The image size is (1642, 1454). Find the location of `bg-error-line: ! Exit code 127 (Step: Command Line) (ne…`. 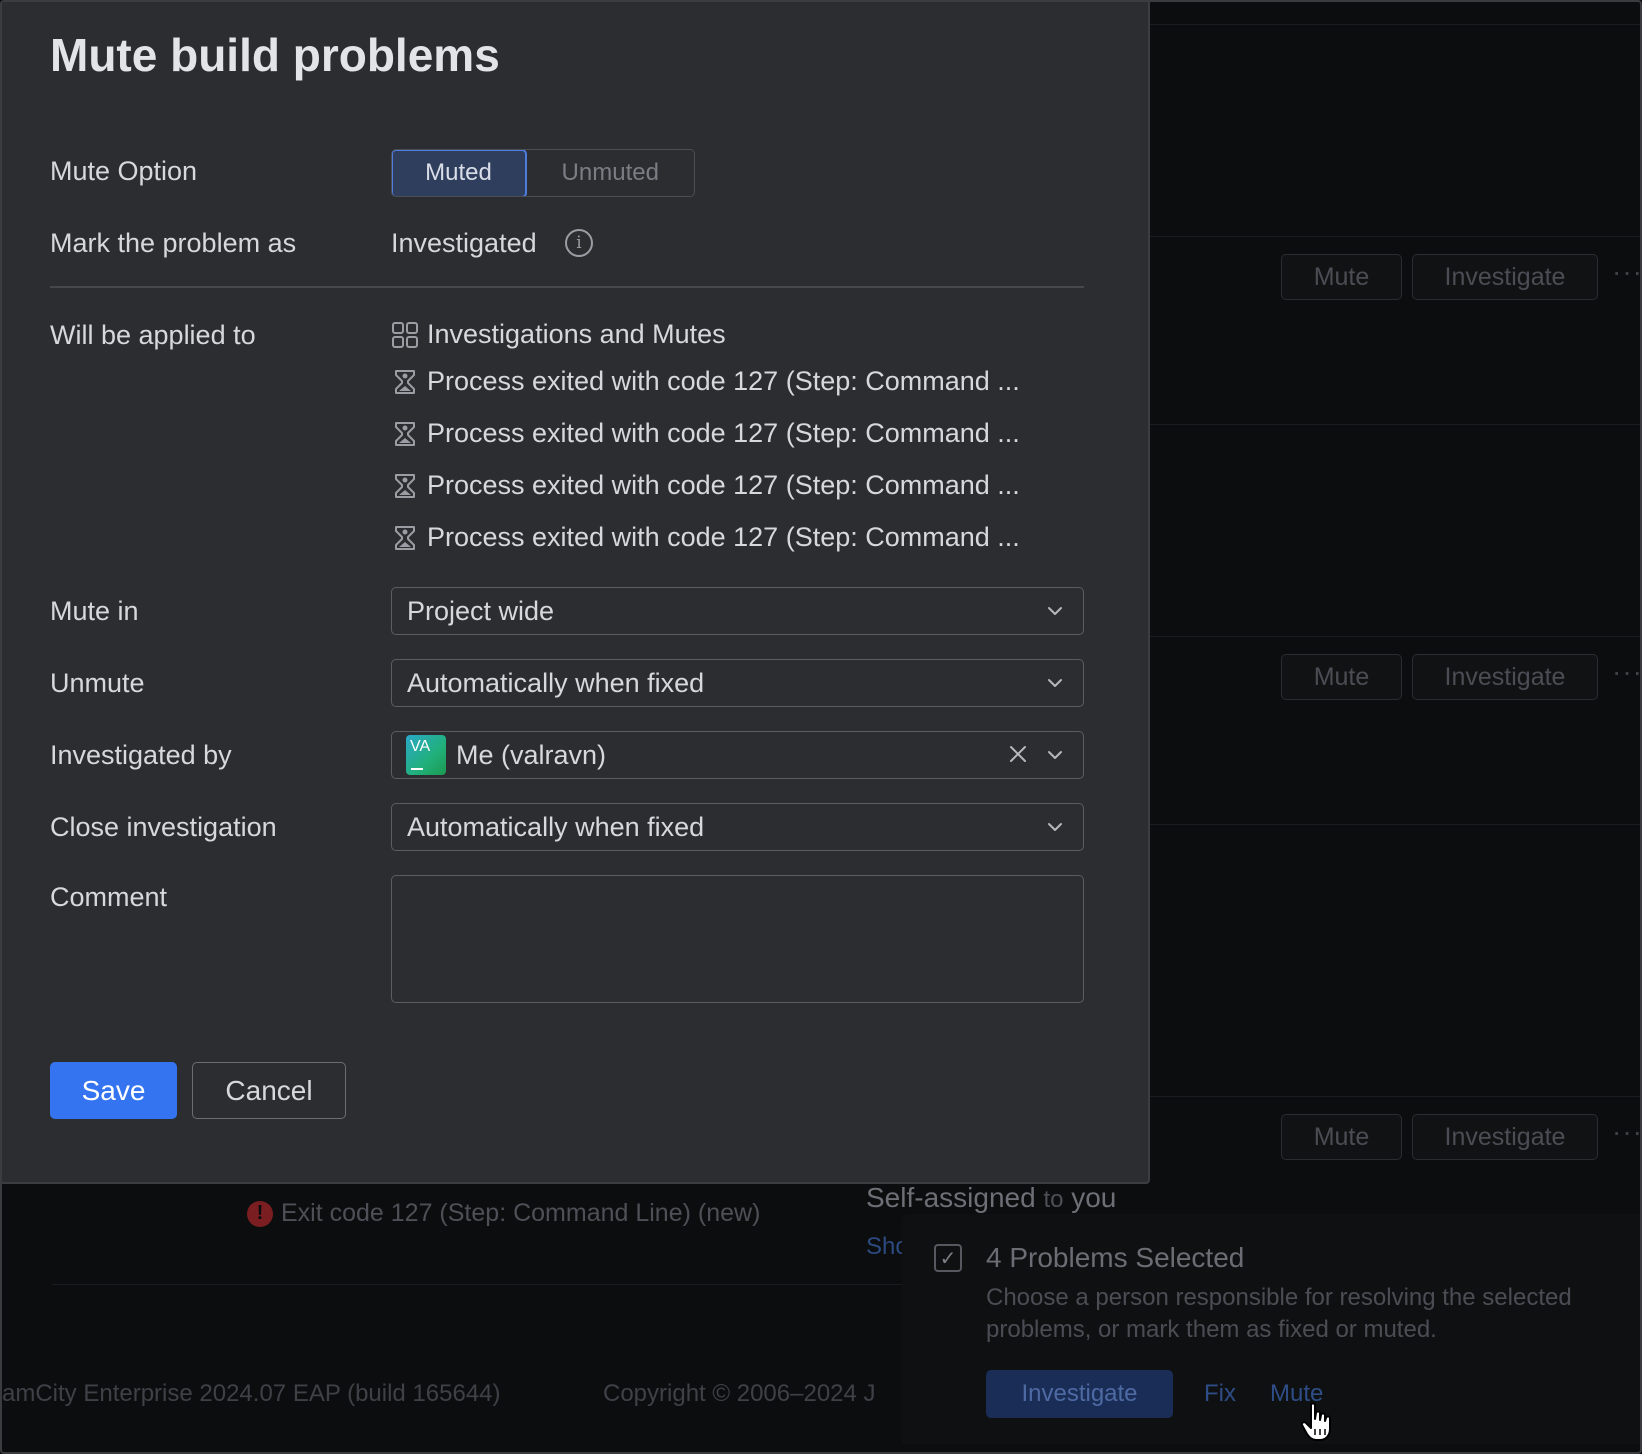

bg-error-line: ! Exit code 127 (Step: Command Line) (ne… is located at coordinates (503, 1213).